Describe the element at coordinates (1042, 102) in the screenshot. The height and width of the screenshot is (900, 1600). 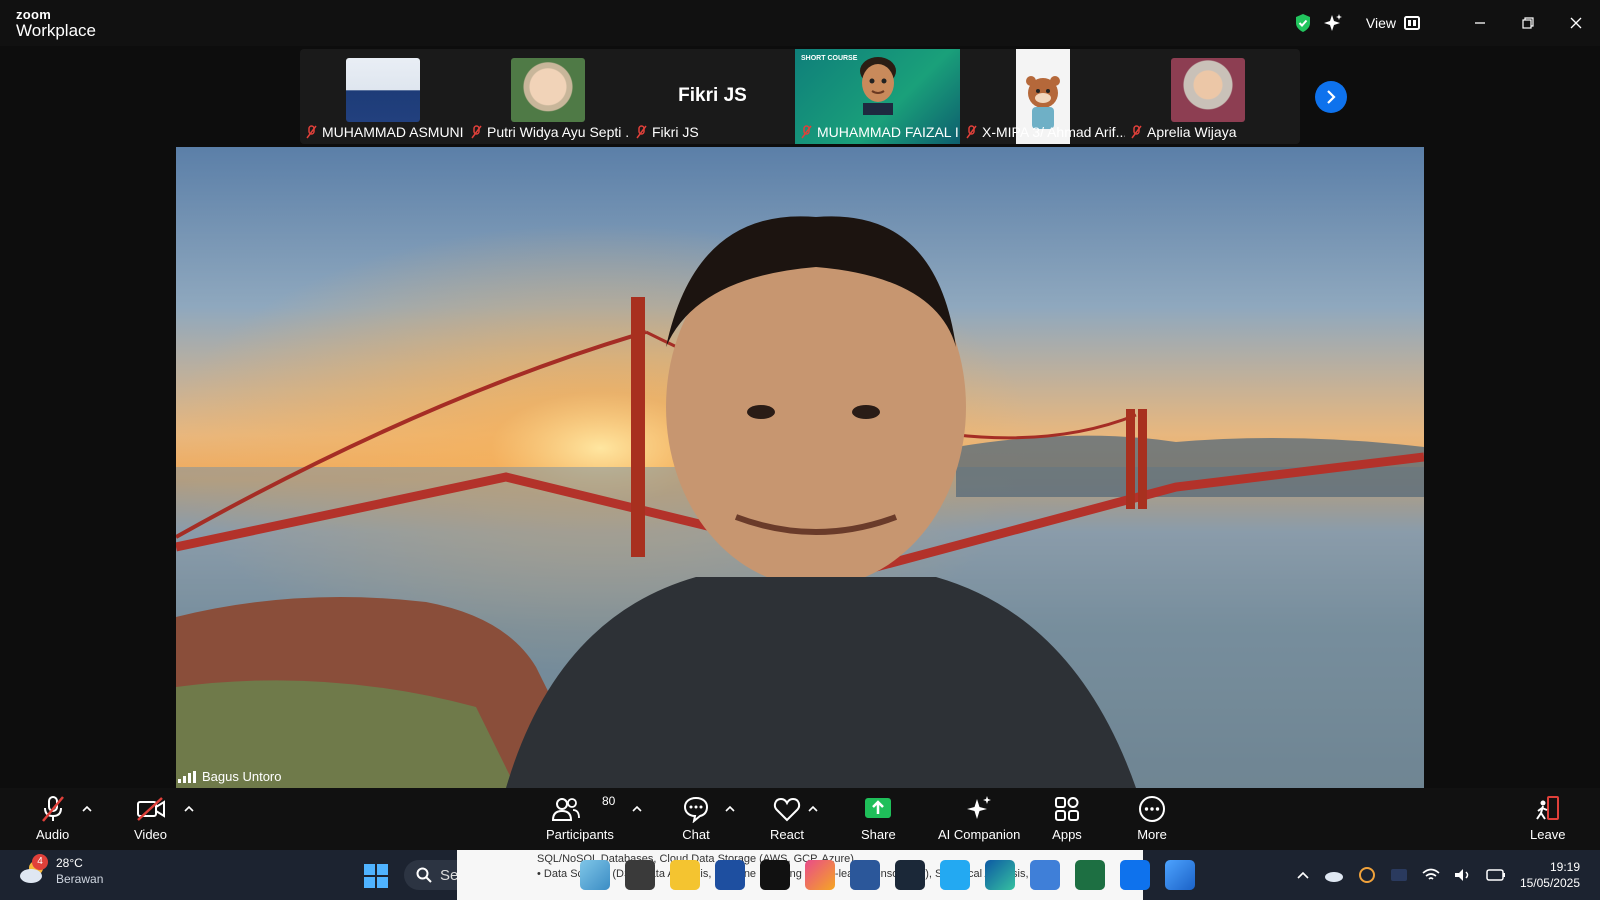
I see `cartoon-bear-icon` at that location.